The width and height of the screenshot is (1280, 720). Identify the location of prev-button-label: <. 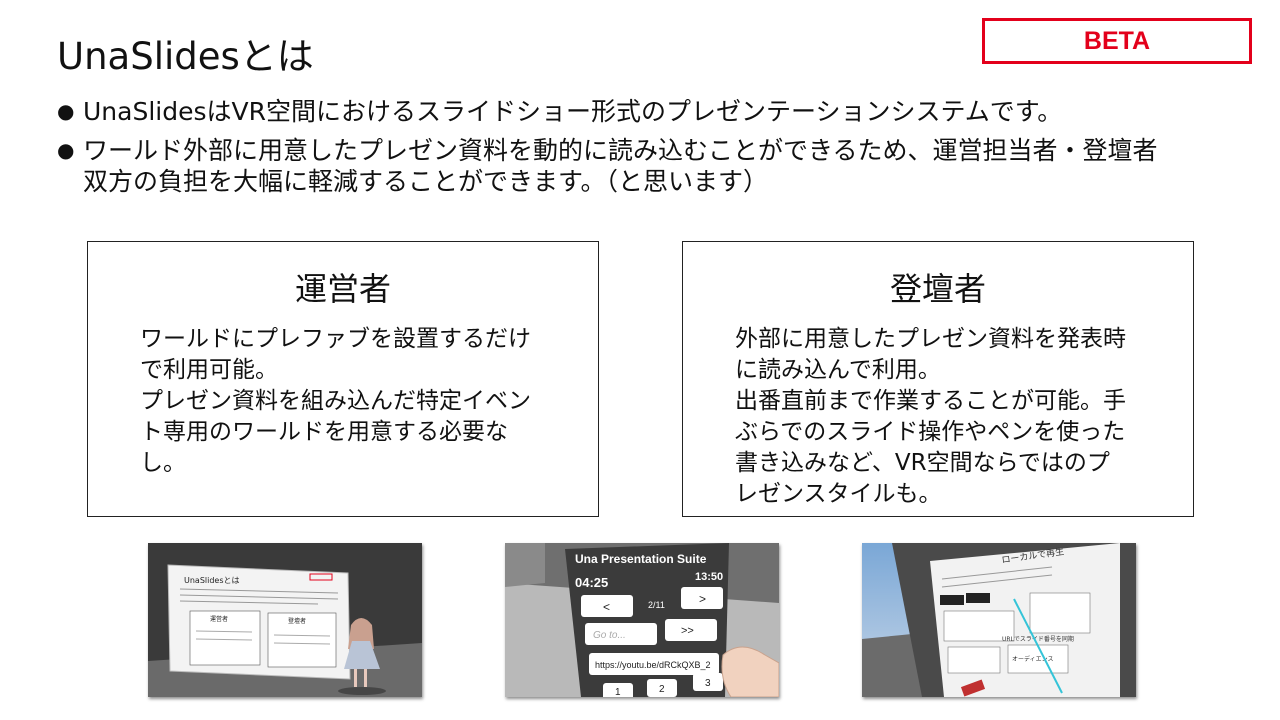
(606, 607).